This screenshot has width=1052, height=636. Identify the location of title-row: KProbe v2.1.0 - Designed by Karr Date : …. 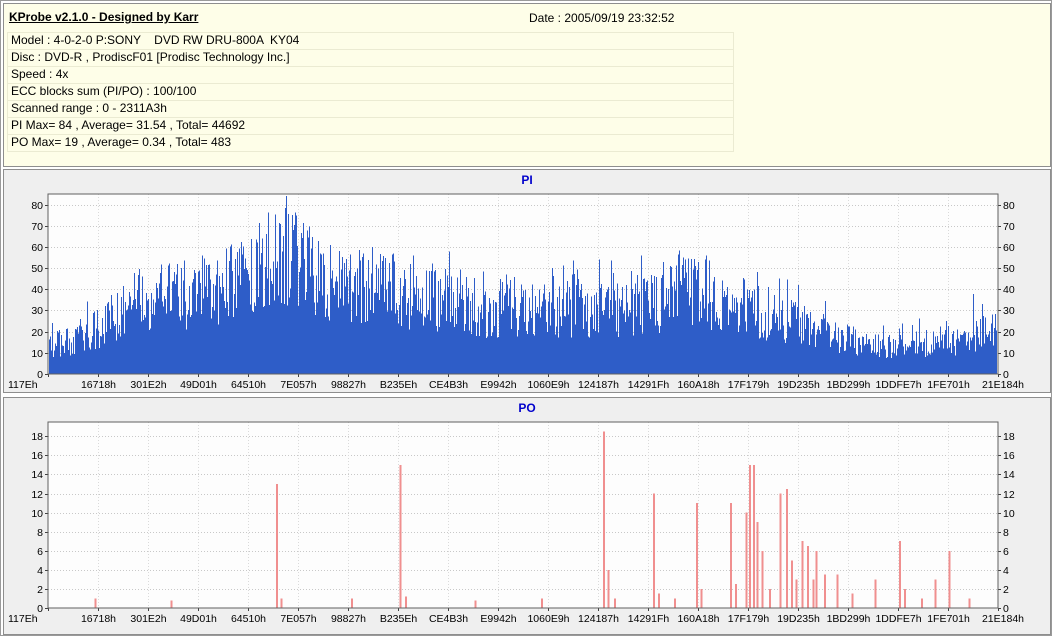
(527, 17).